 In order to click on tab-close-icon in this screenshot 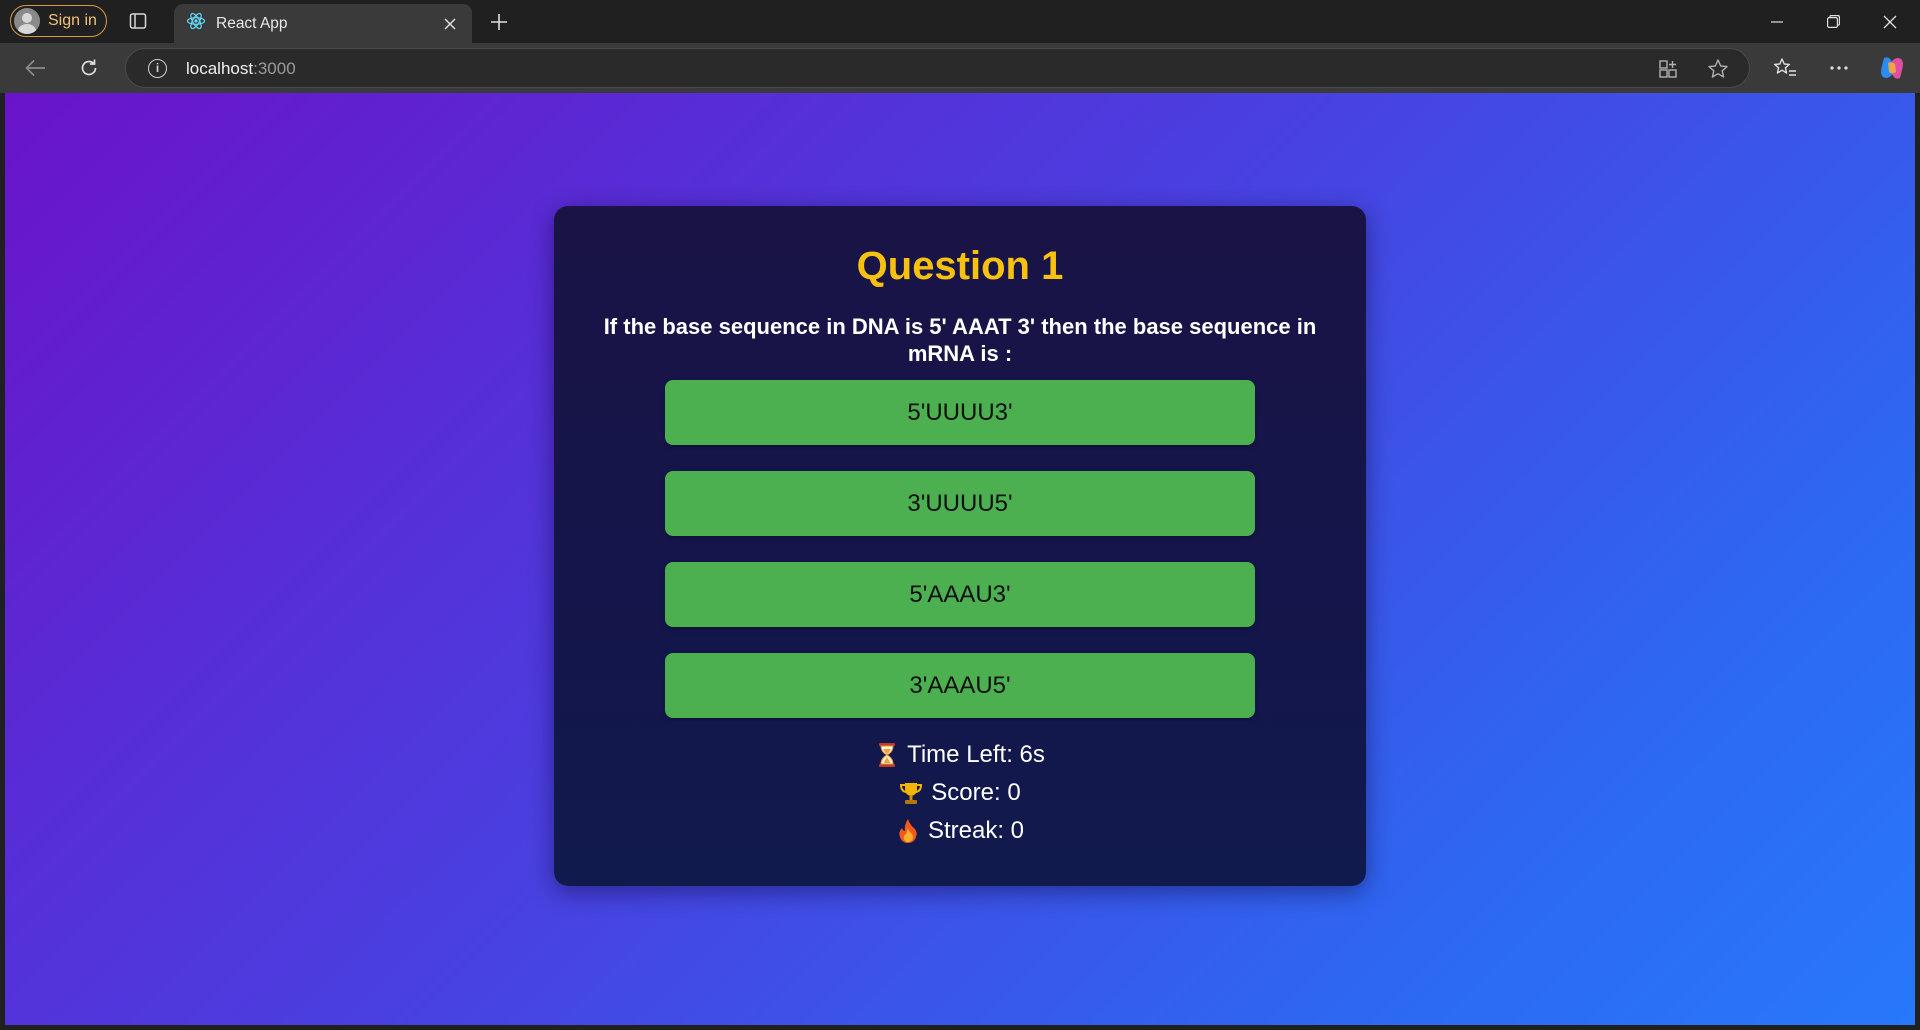, I will do `click(450, 24)`.